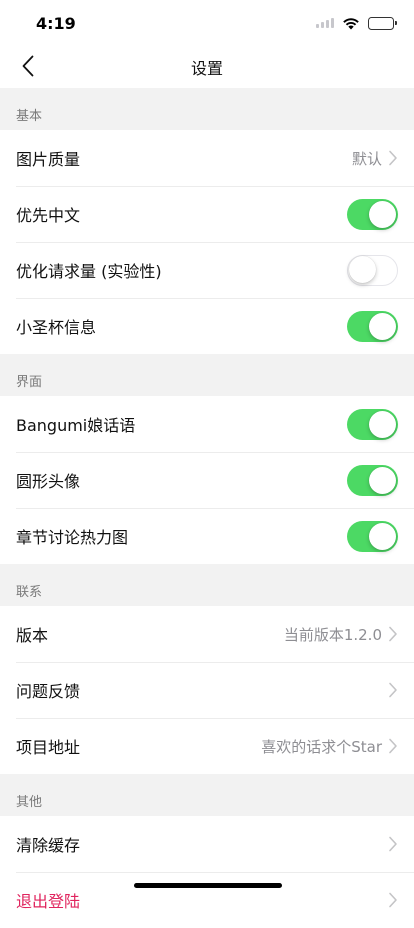 The image size is (414, 928). What do you see at coordinates (325, 23) in the screenshot?
I see `signal-icon` at bounding box center [325, 23].